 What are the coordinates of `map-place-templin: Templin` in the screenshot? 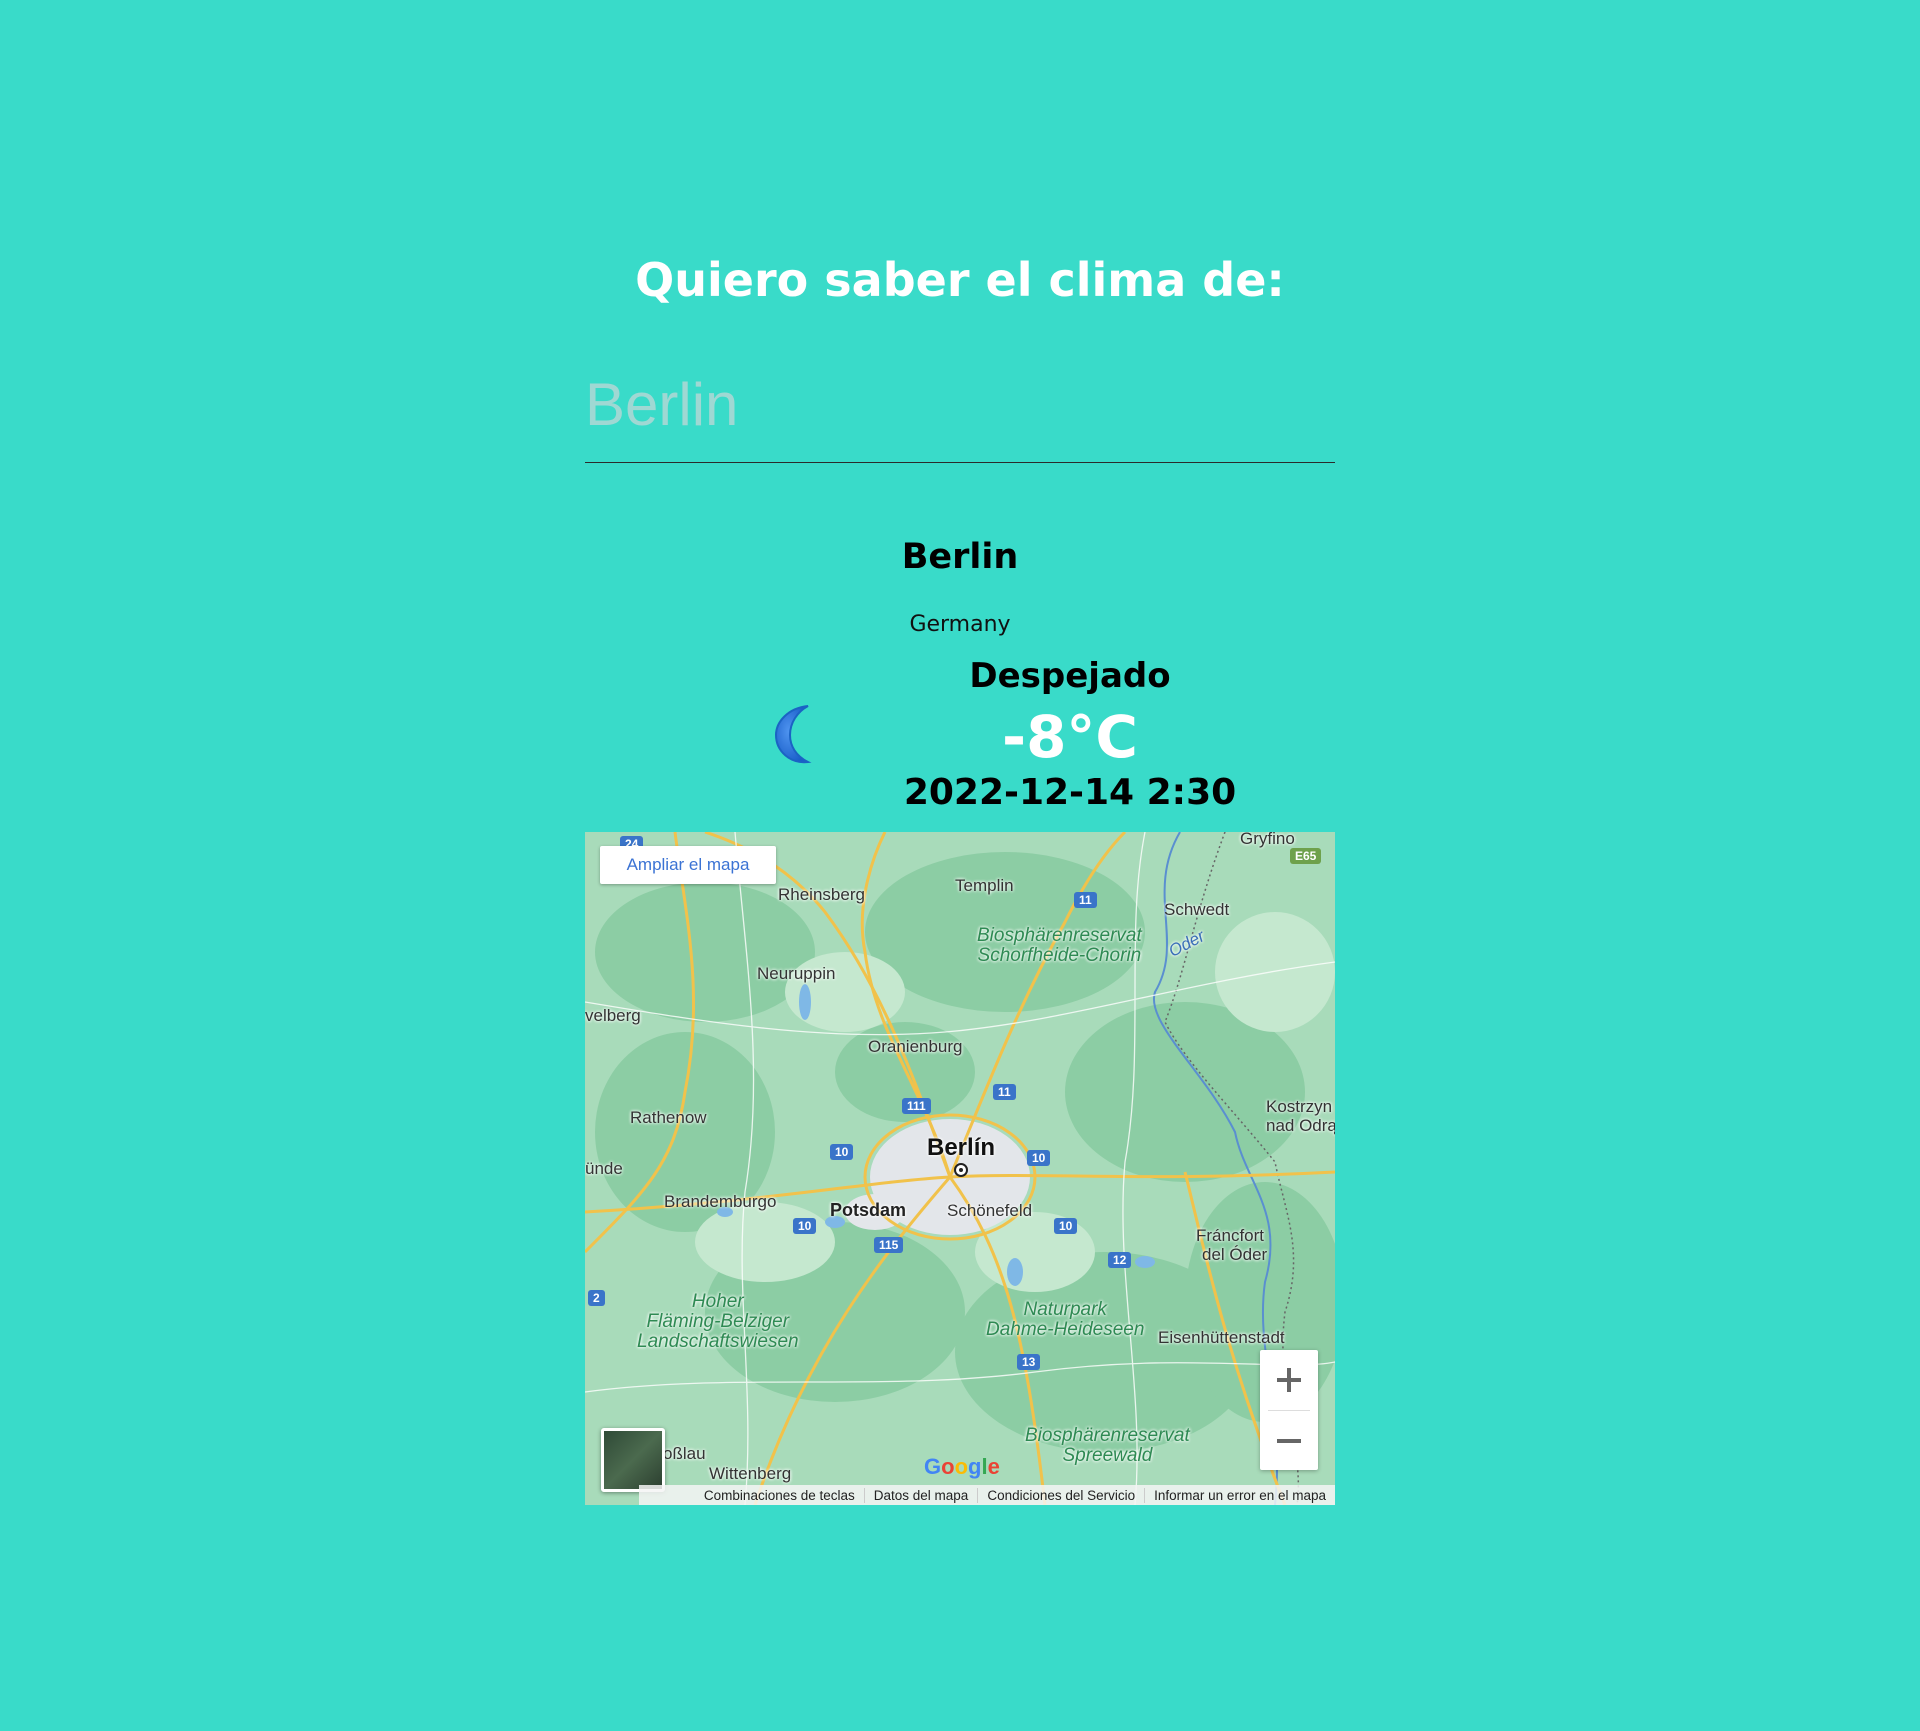 It's located at (984, 885).